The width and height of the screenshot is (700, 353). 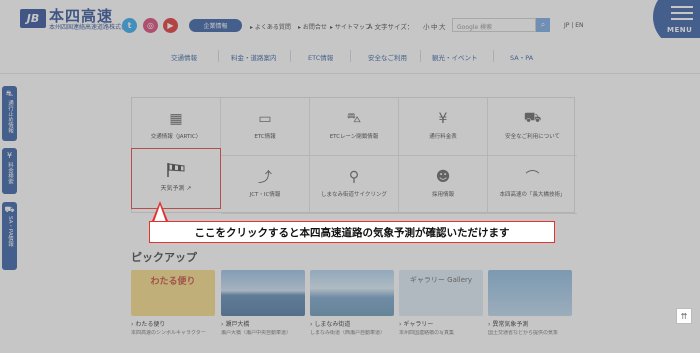 What do you see at coordinates (265, 178) in the screenshot?
I see `junction-icon: ⤴` at bounding box center [265, 178].